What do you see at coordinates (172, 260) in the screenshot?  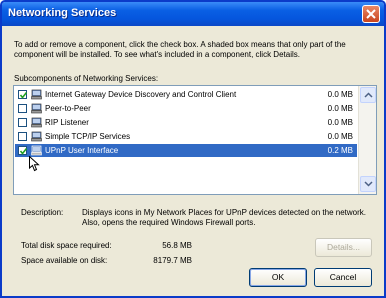 I see `disk-available-value: 8179.7 MB` at bounding box center [172, 260].